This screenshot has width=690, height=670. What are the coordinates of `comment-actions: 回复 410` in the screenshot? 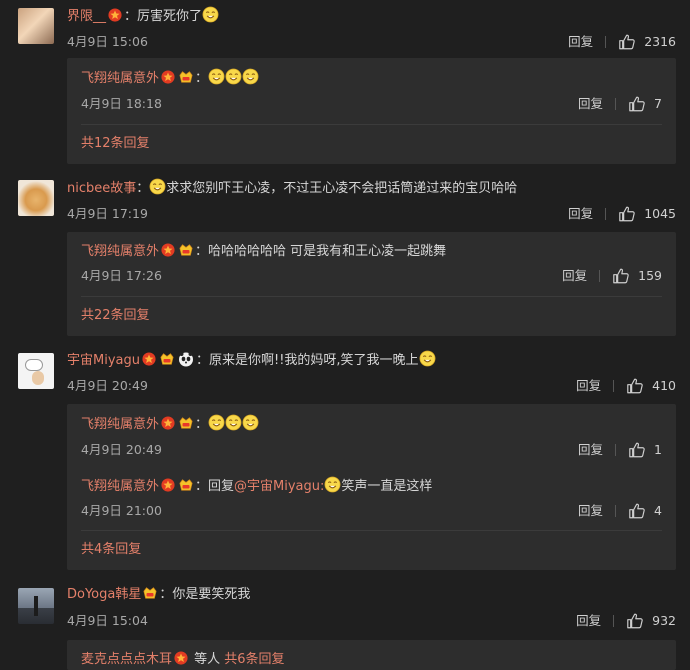 It's located at (626, 386).